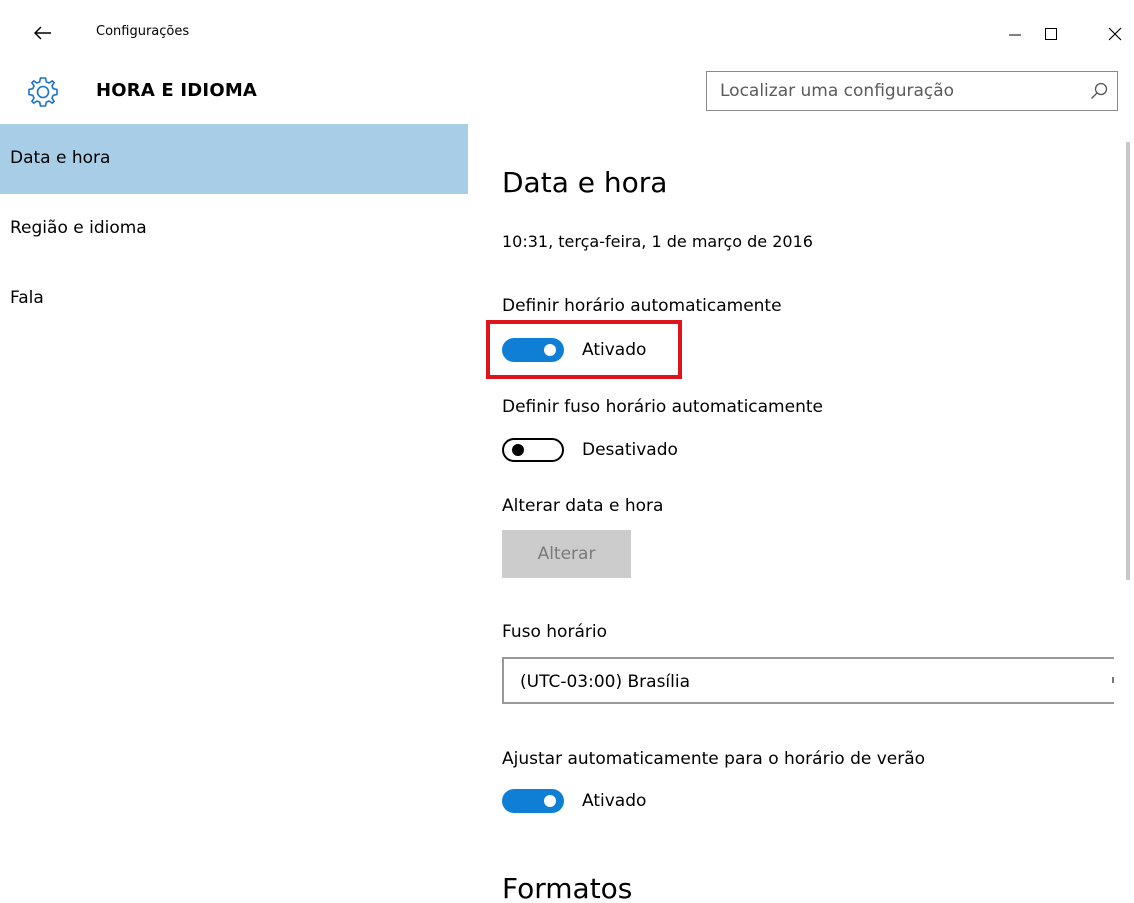 This screenshot has width=1134, height=903. I want to click on dst-toggle: Ativado, so click(574, 801).